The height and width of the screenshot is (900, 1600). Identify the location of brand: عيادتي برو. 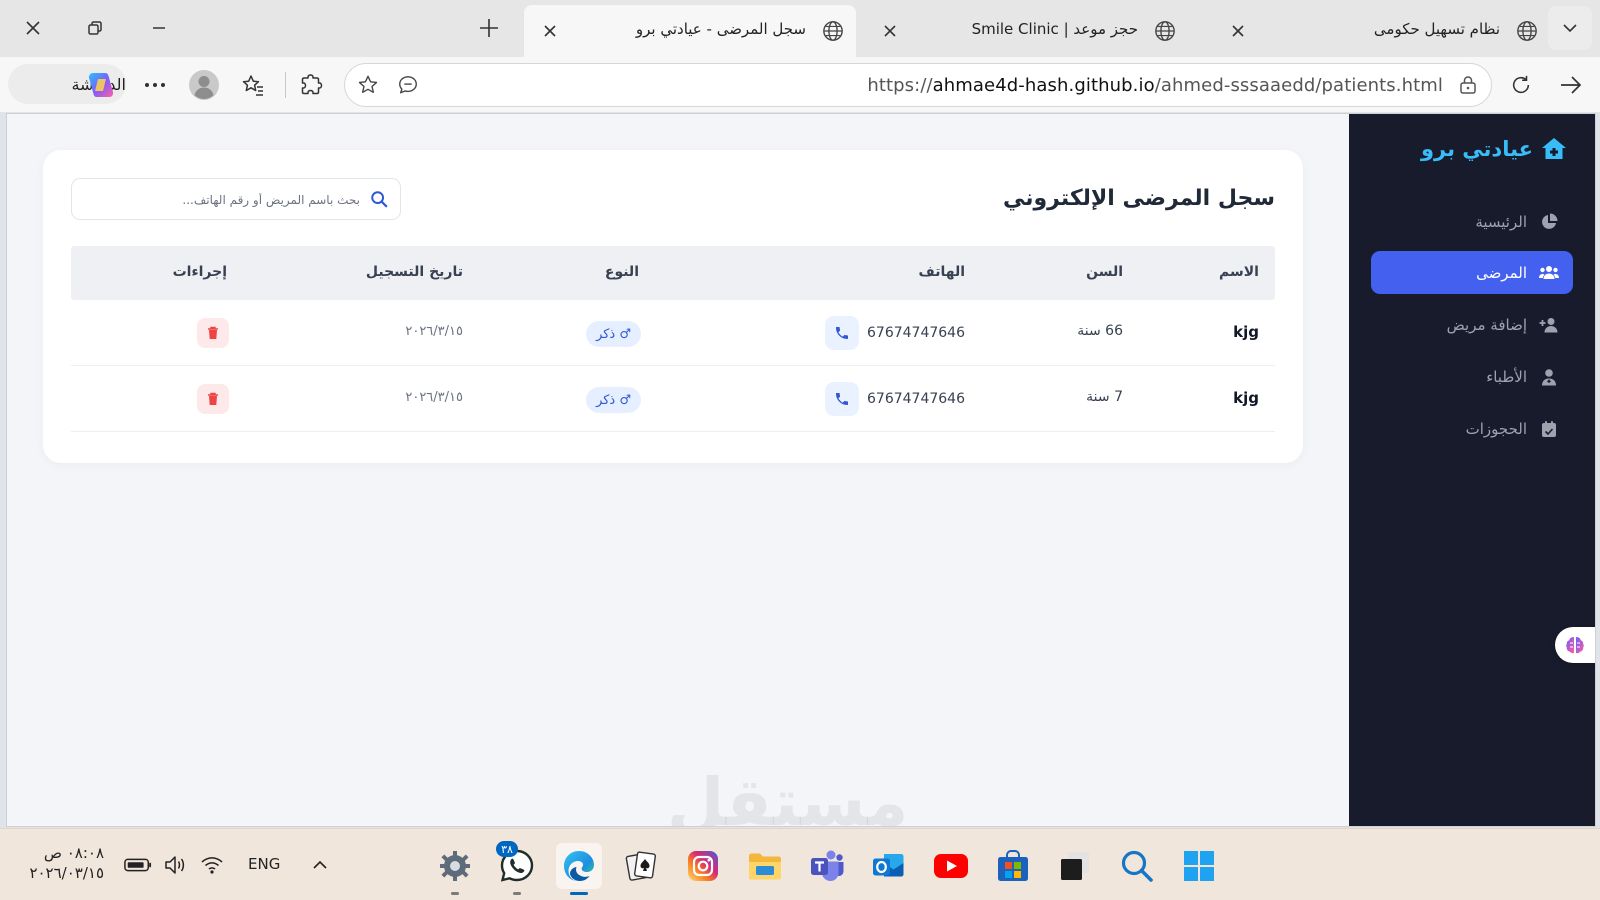
(1494, 149).